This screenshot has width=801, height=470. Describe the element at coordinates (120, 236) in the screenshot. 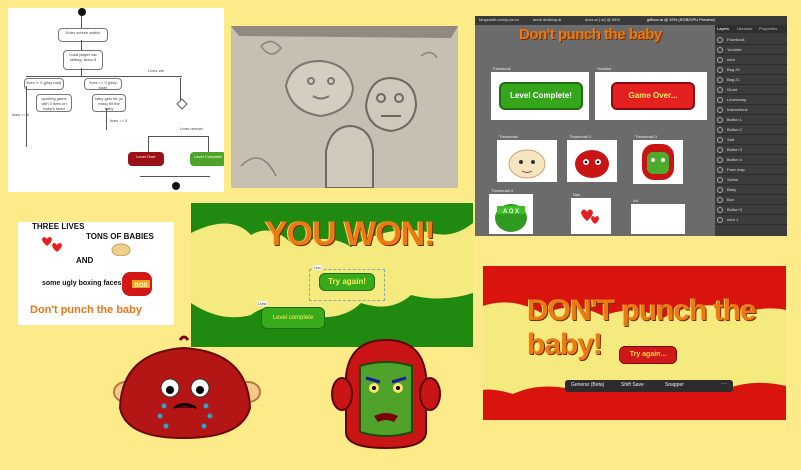

I see `thumb-line-babies: TONS OF BABIES` at that location.